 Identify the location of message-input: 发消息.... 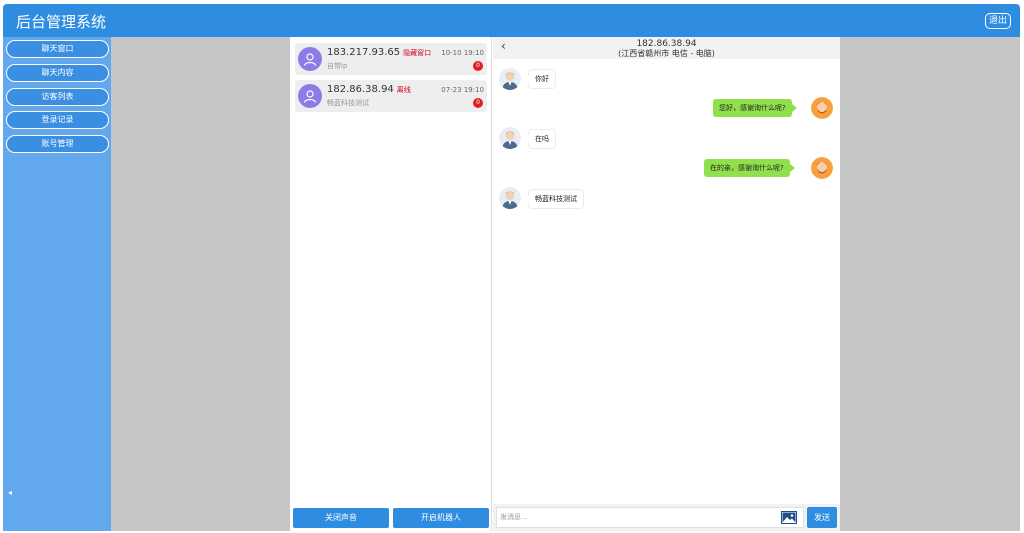
(650, 517).